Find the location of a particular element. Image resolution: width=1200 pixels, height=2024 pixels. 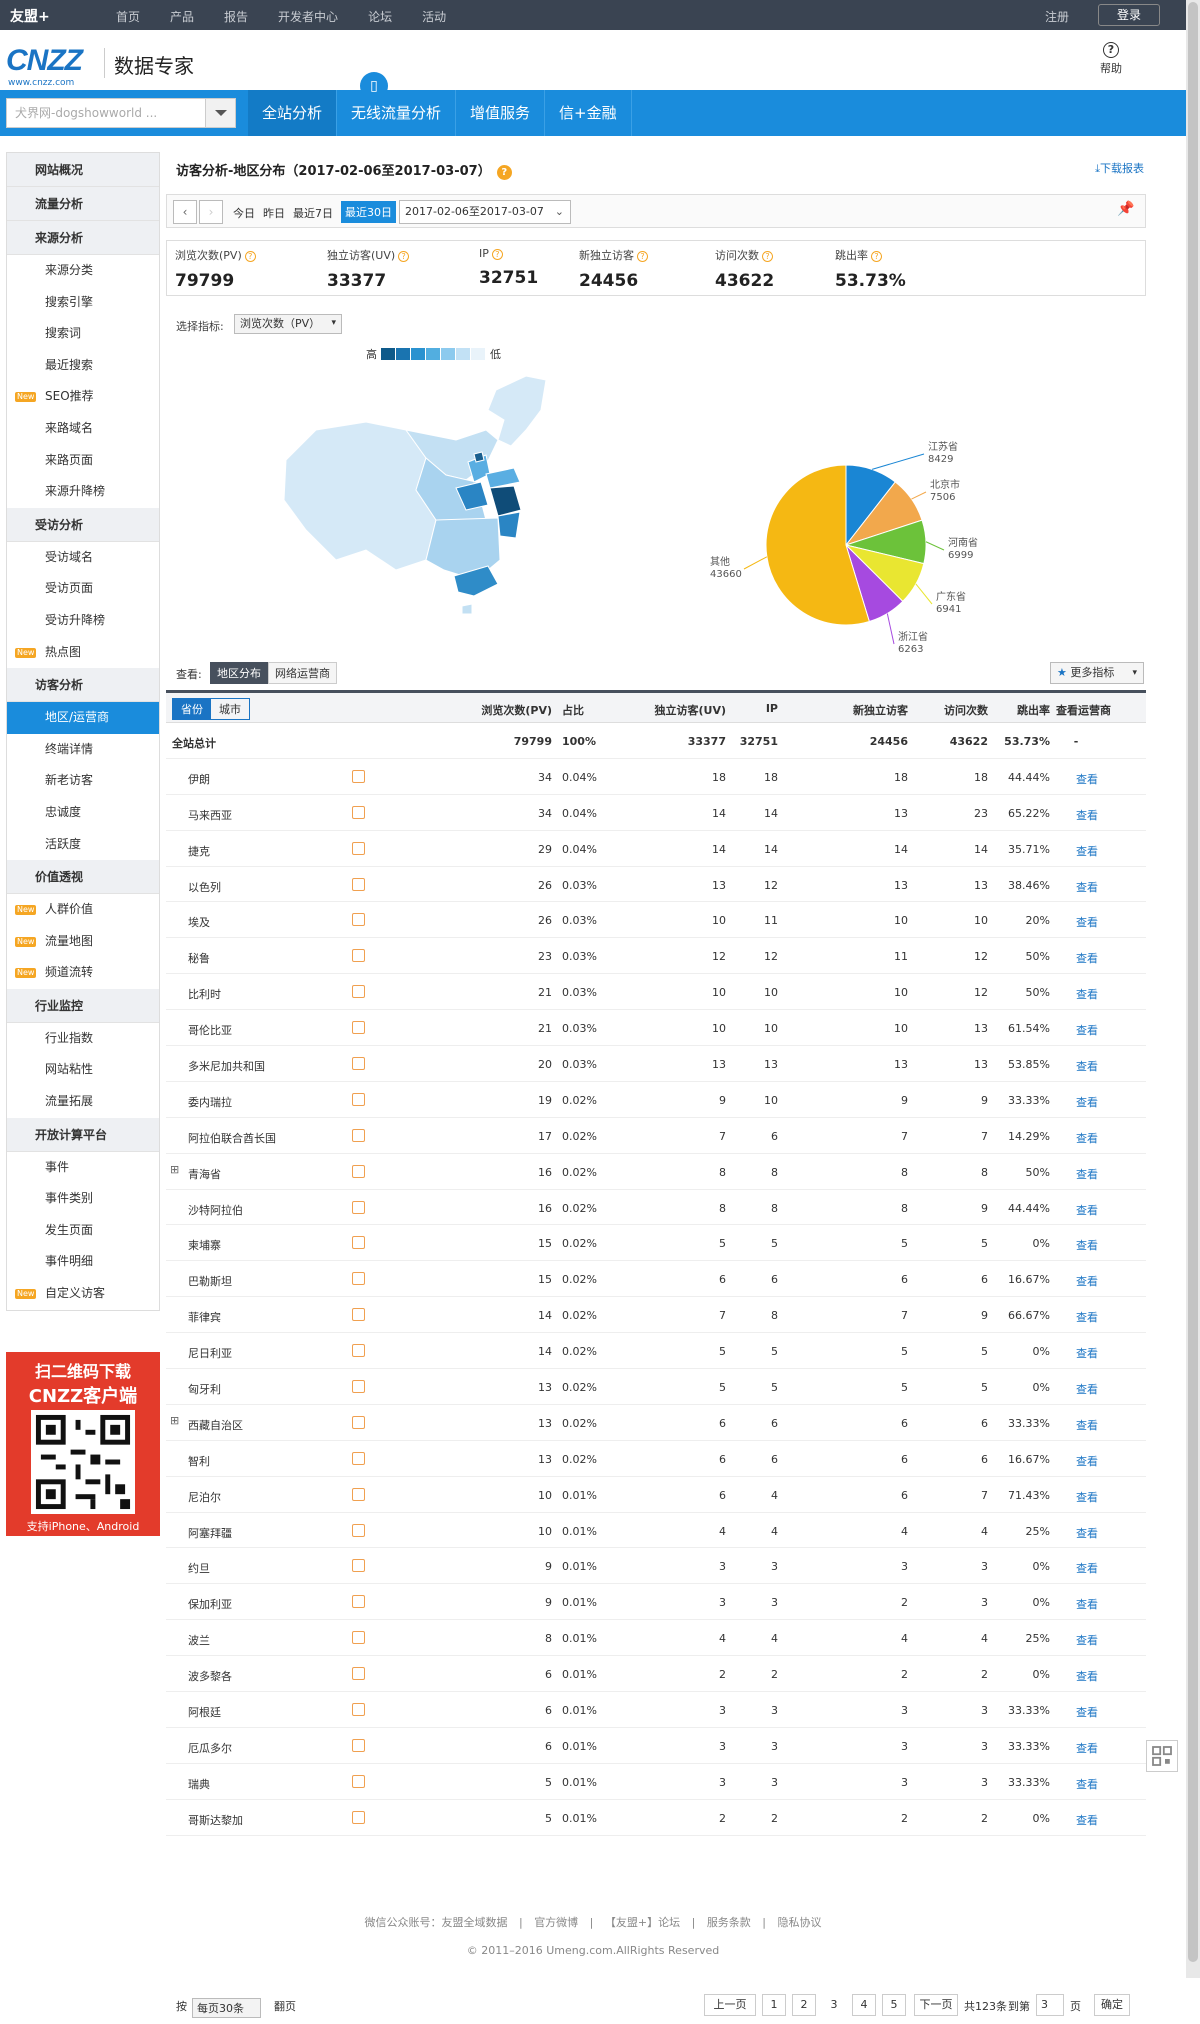

sidebar-item: New SEO推荐 is located at coordinates (83, 397).